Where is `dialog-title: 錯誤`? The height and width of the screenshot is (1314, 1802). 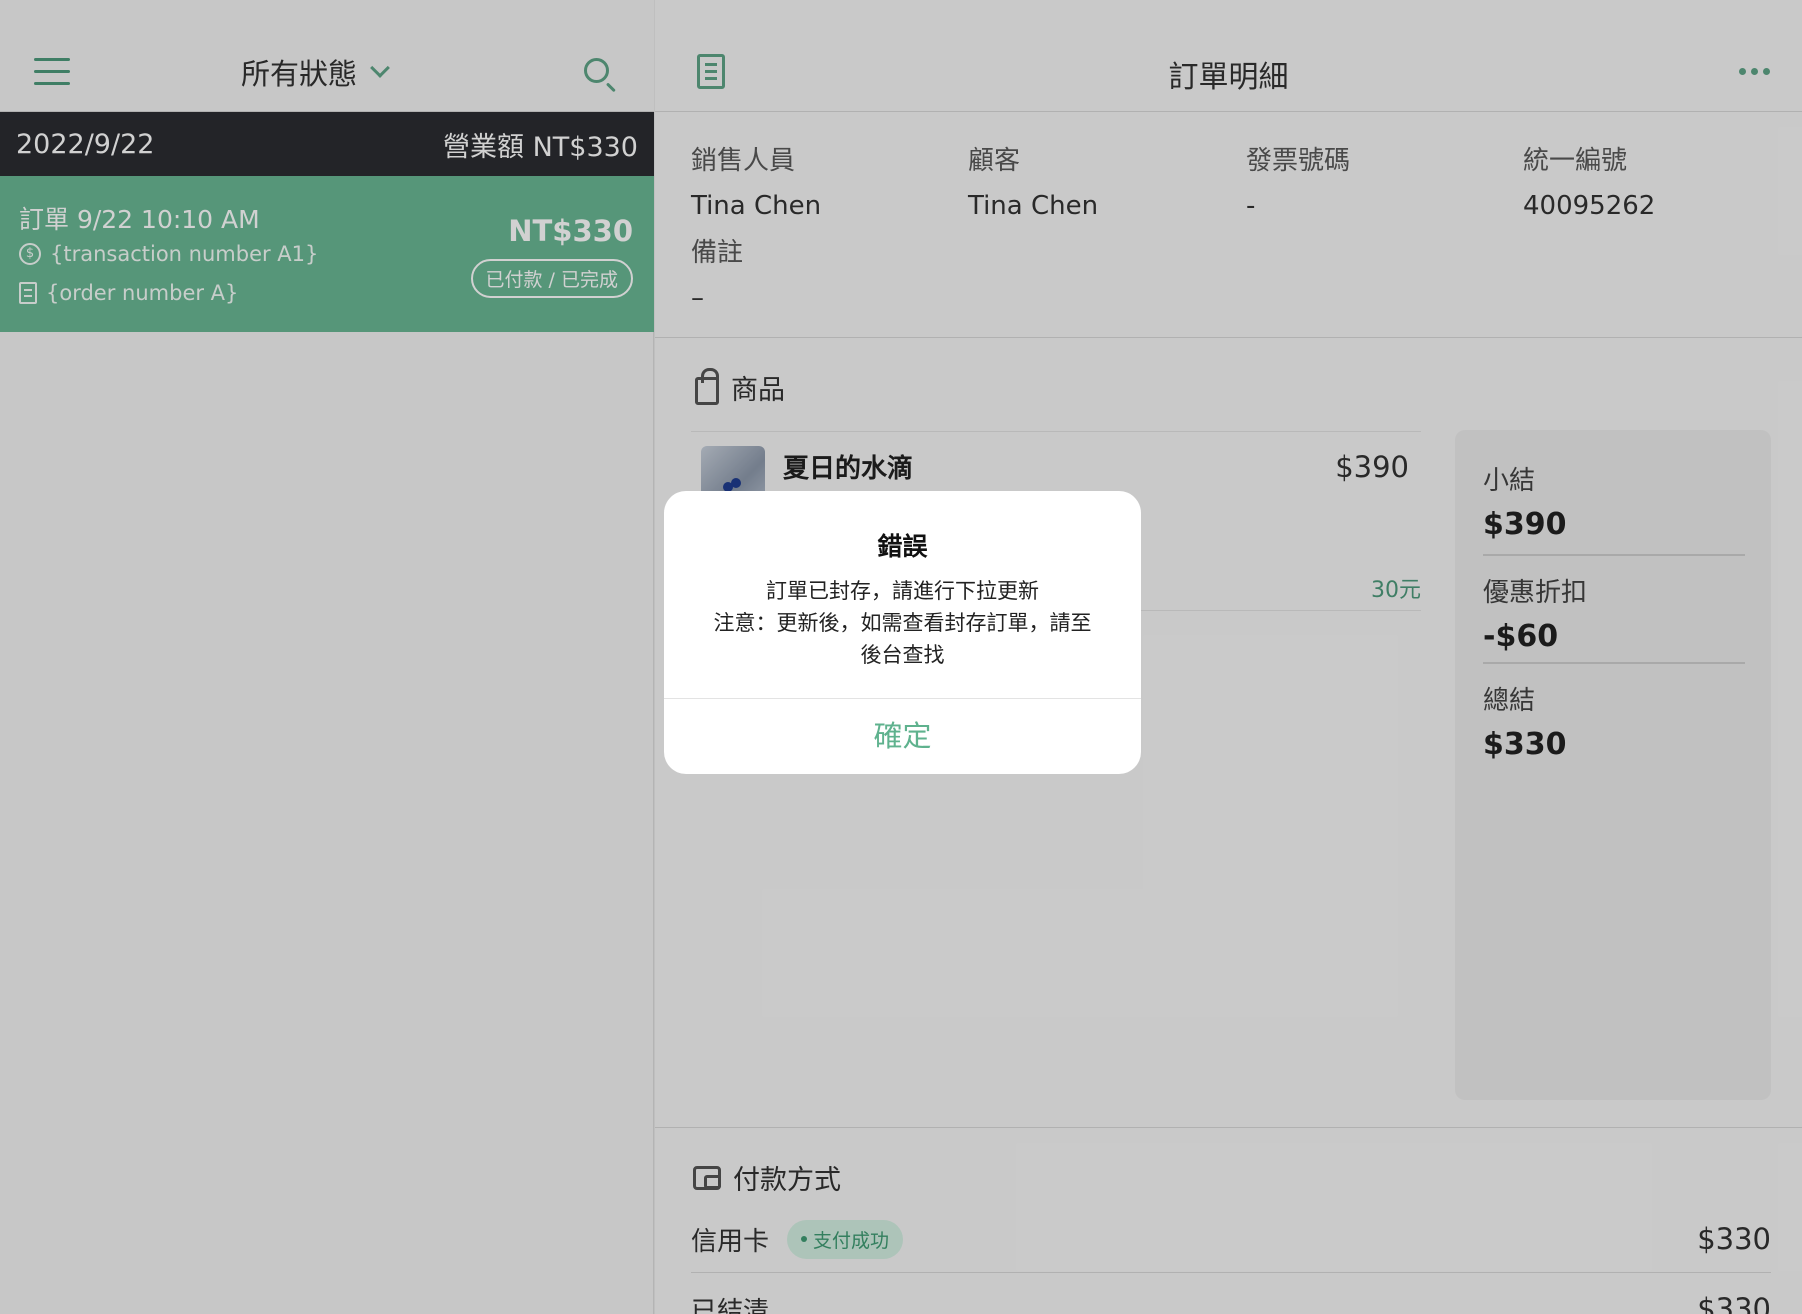 dialog-title: 錯誤 is located at coordinates (902, 546).